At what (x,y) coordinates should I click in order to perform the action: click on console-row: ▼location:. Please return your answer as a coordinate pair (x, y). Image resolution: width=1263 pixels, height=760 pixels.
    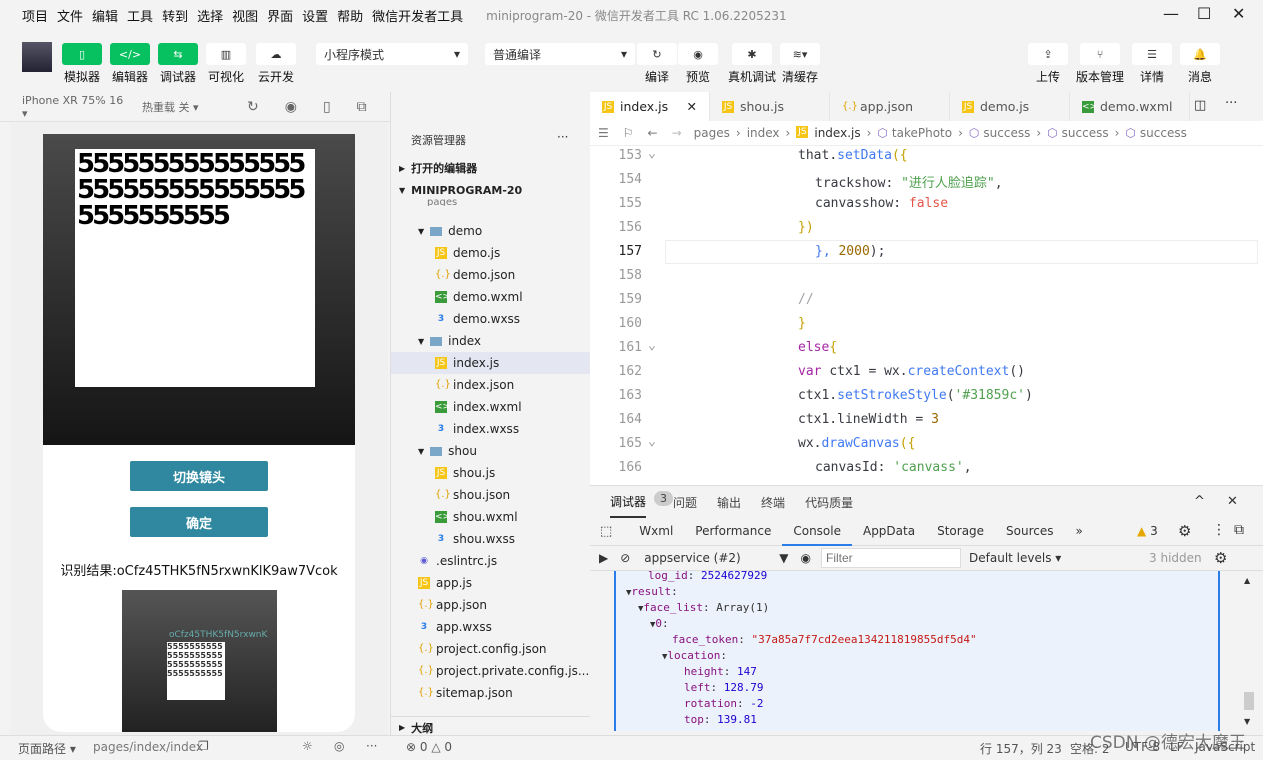
    Looking at the image, I should click on (698, 655).